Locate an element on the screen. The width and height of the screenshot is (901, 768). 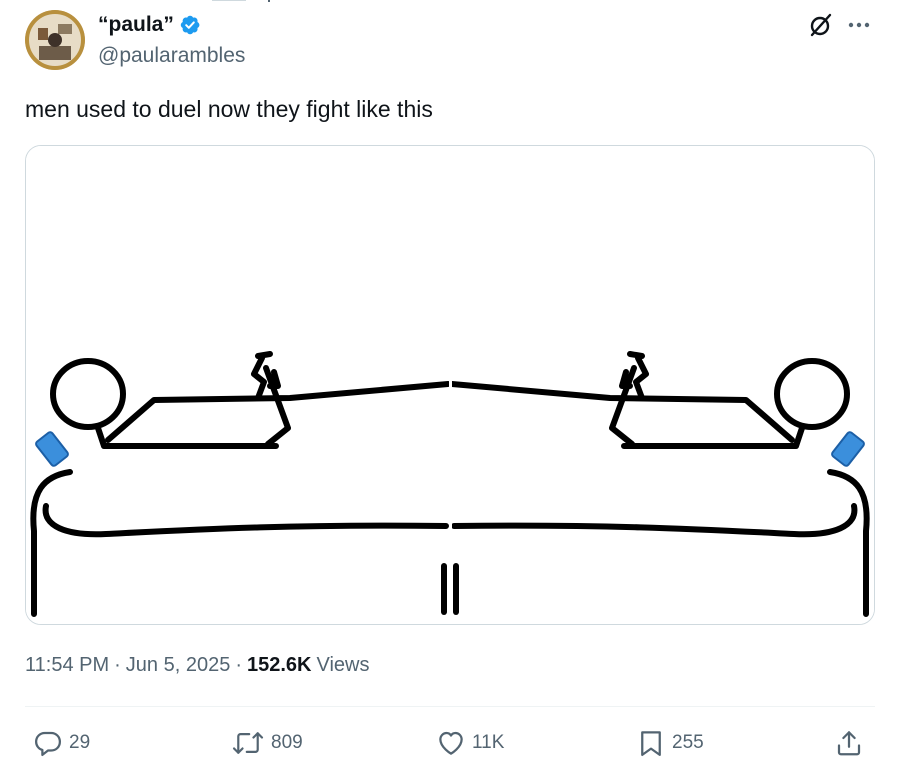
verified-badge-icon is located at coordinates (190, 25).